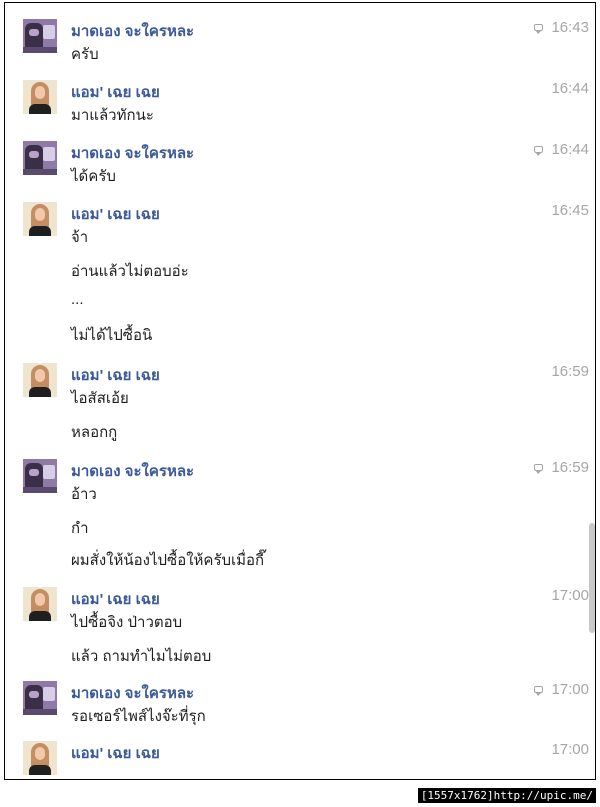 This screenshot has width=600, height=807. Describe the element at coordinates (127, 622) in the screenshot. I see `message-text: ไปซื้อจิง ป่าวตอบ` at that location.